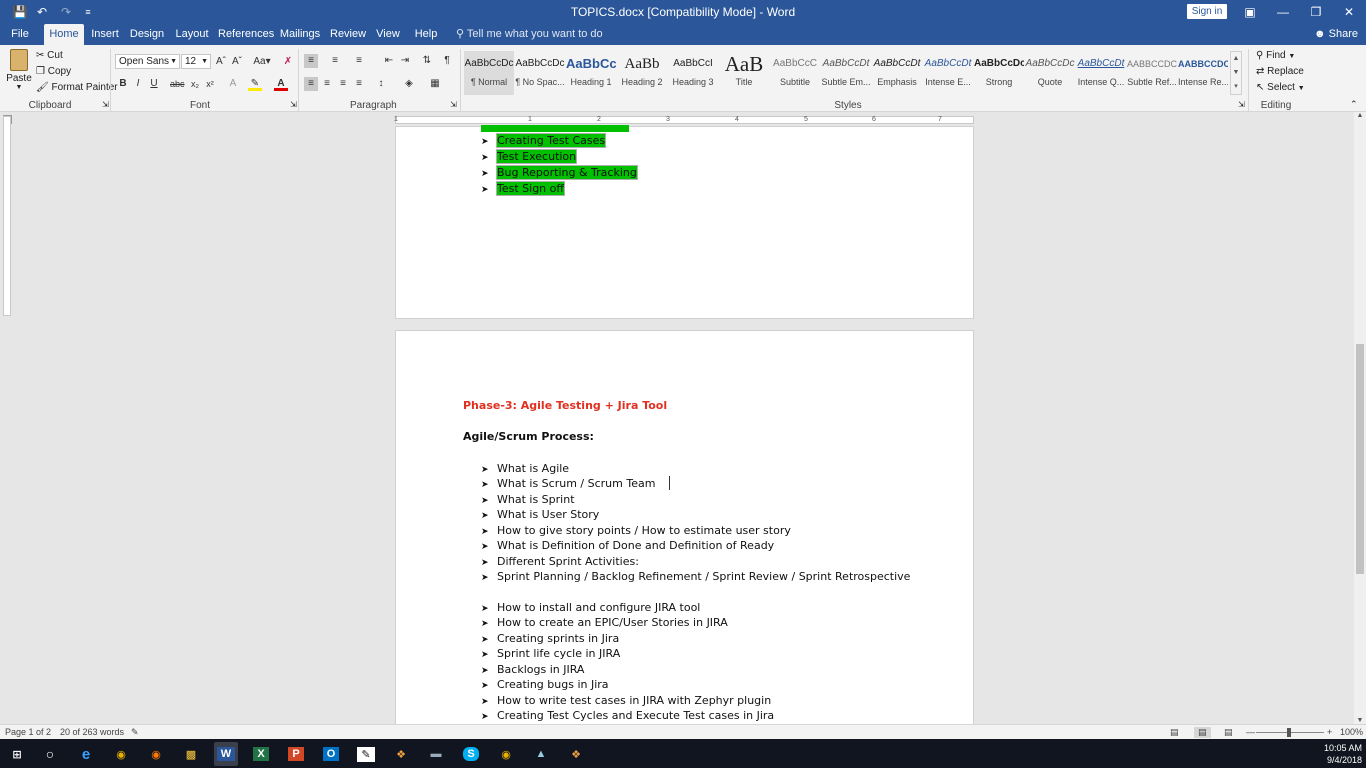 The width and height of the screenshot is (1366, 768). I want to click on style-normal: AaBbCcDc ¶ Normal, so click(489, 73).